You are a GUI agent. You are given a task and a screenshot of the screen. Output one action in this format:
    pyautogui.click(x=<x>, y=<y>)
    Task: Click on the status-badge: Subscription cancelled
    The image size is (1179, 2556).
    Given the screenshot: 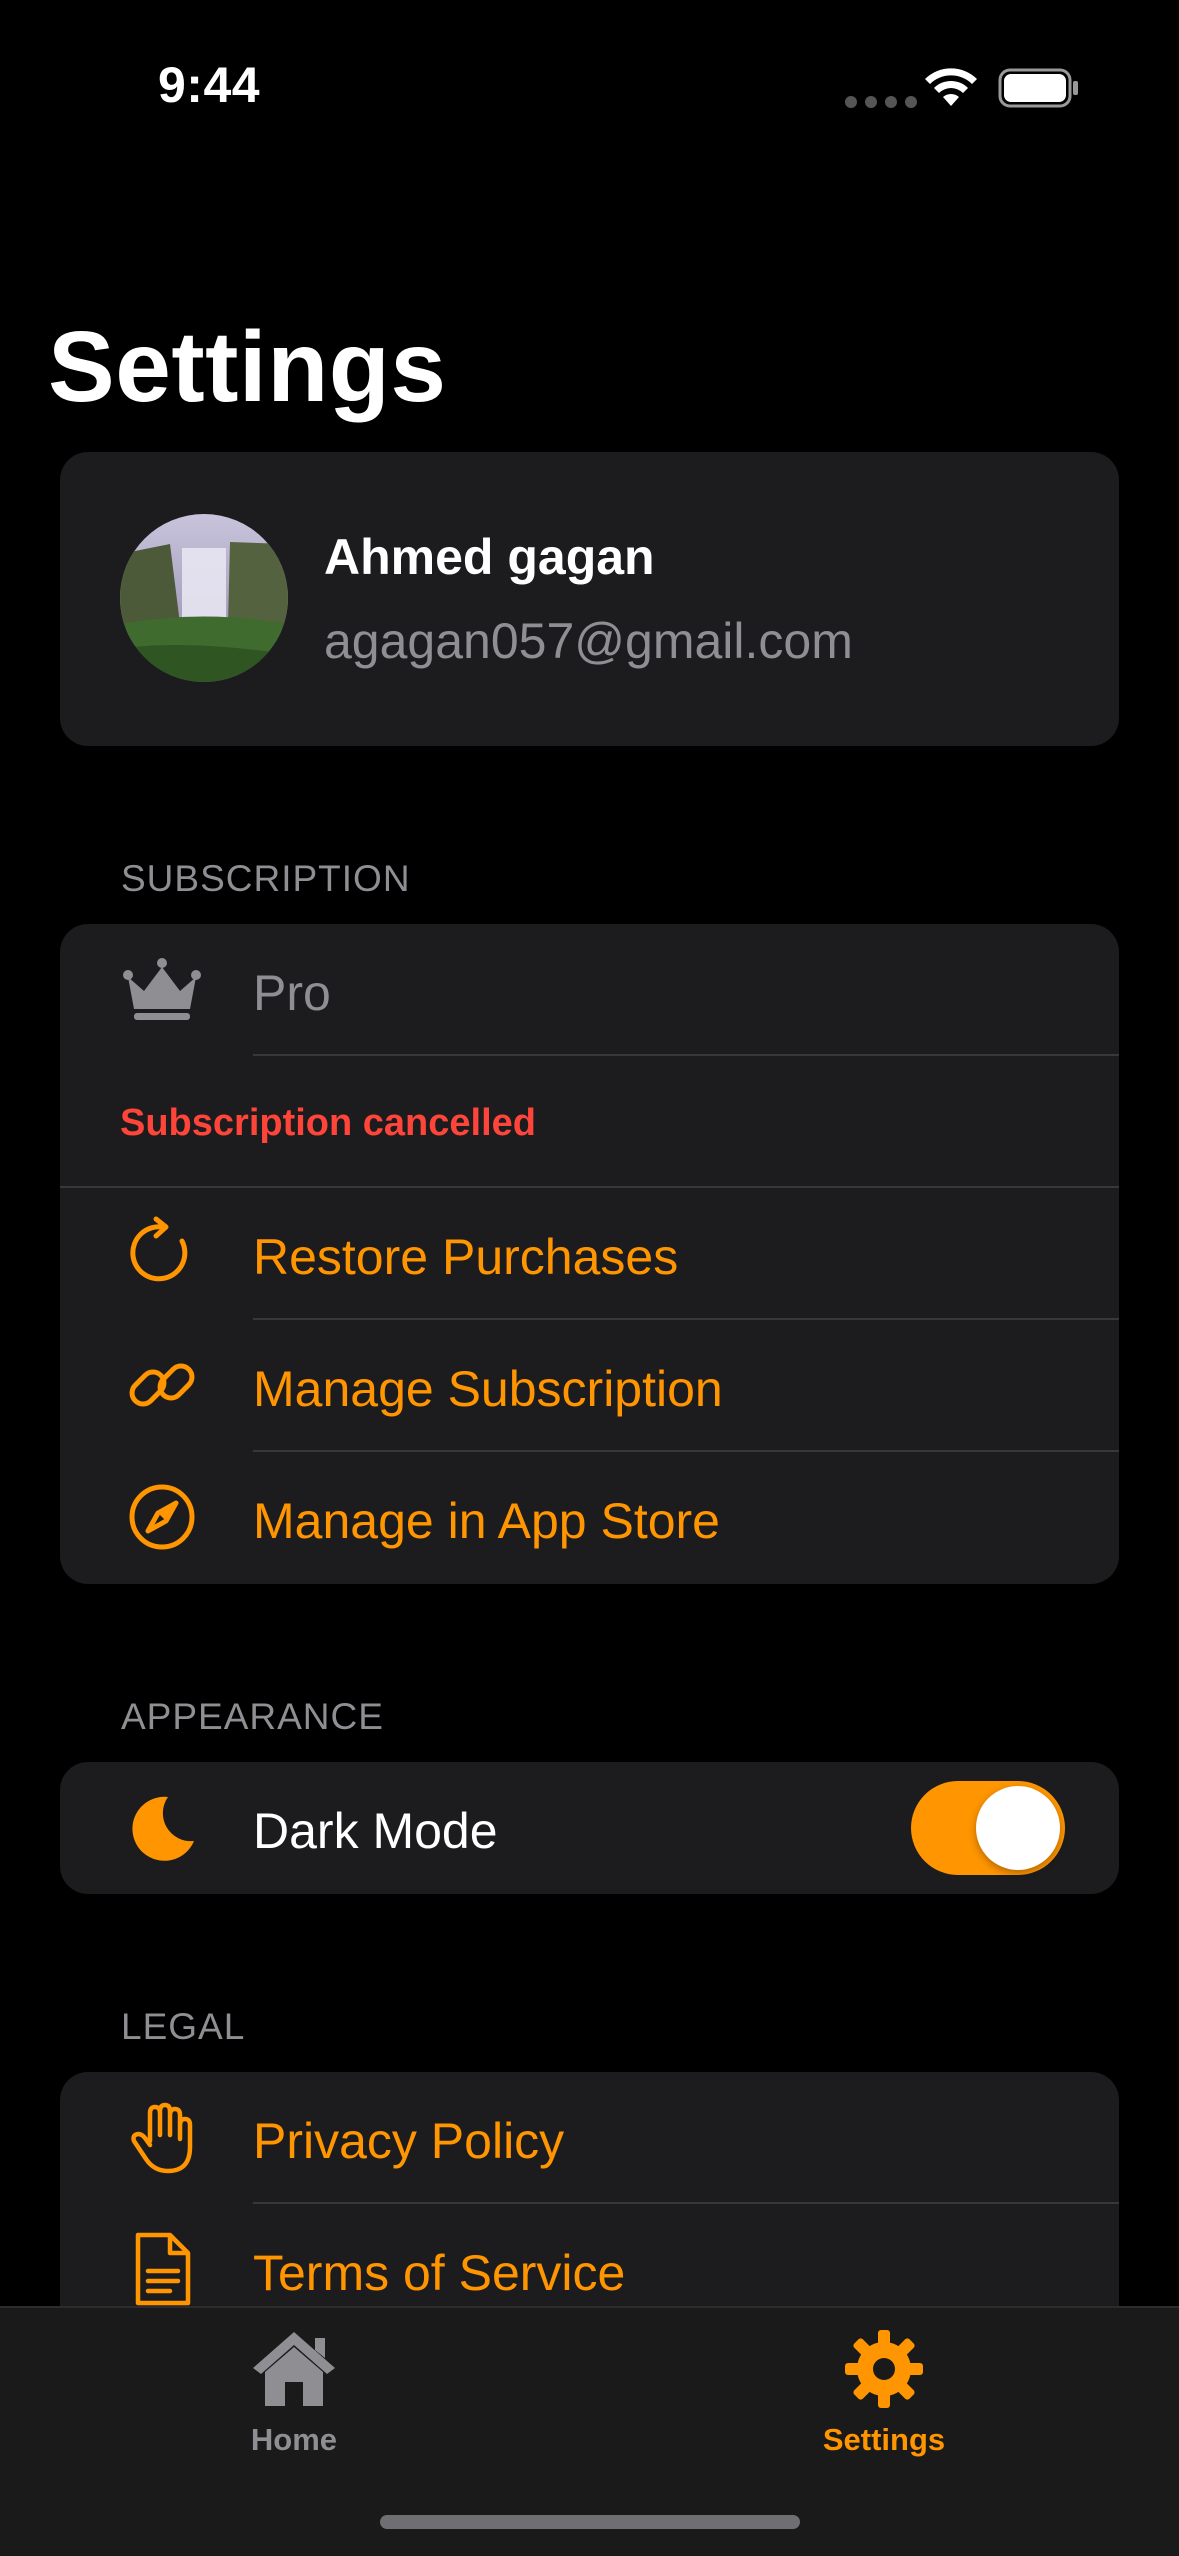 What is the action you would take?
    pyautogui.click(x=328, y=1123)
    